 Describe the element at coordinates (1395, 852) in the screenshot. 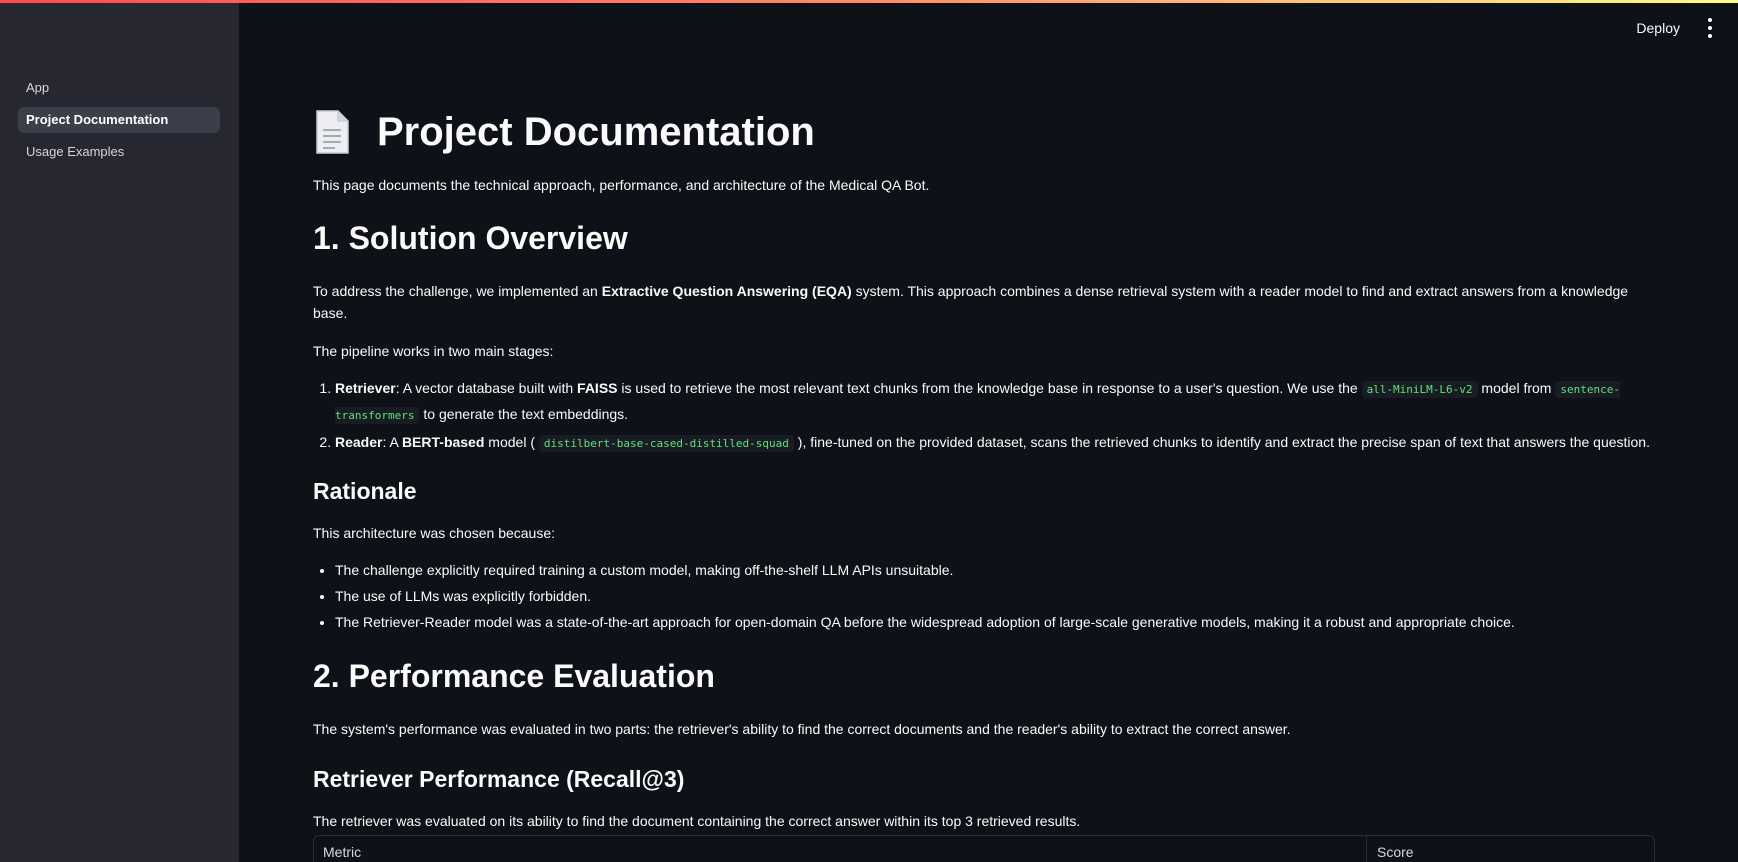

I see `table-header-score: Score` at that location.